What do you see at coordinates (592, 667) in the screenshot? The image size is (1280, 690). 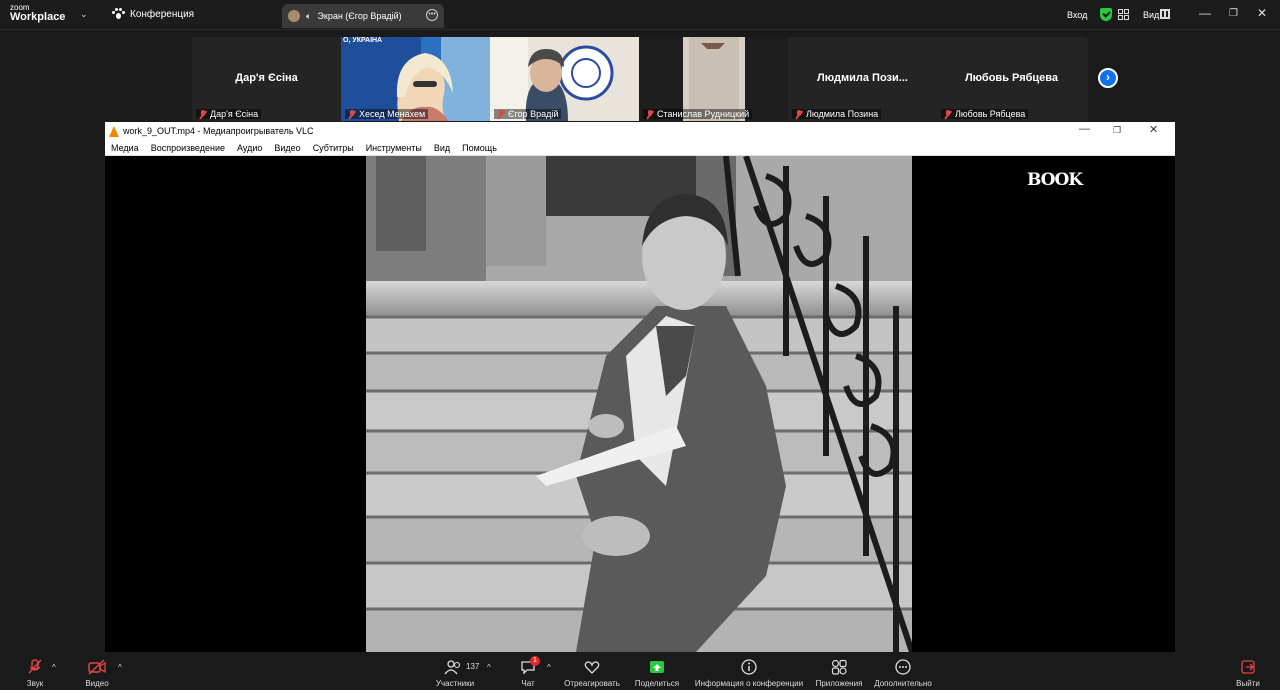 I see `heart-icon` at bounding box center [592, 667].